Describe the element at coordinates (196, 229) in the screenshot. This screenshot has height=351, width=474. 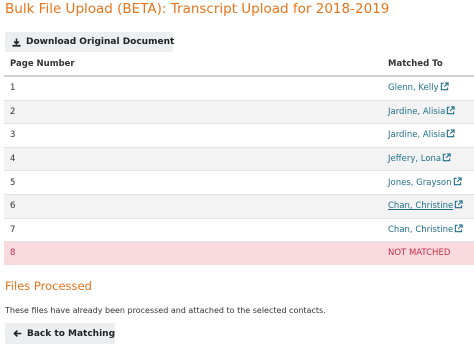
I see `page-number-cell: 7` at that location.